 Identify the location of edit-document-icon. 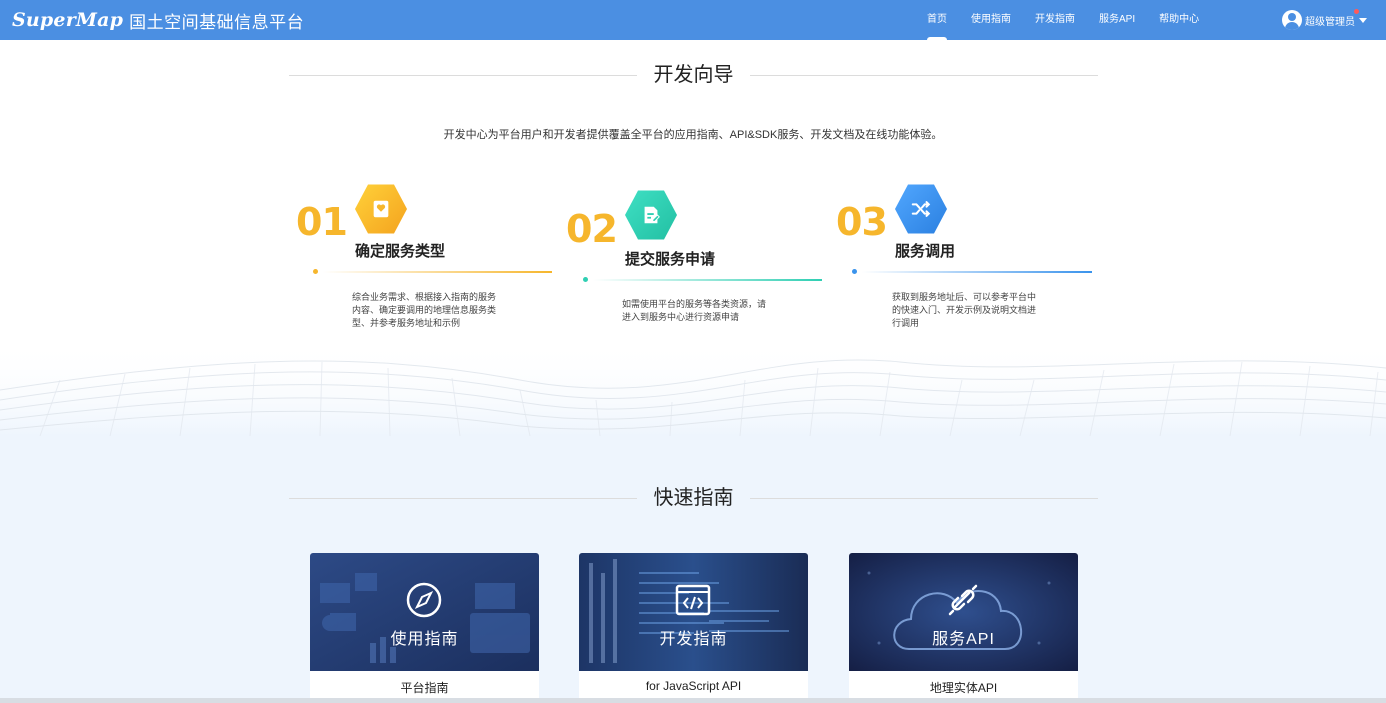
(651, 215).